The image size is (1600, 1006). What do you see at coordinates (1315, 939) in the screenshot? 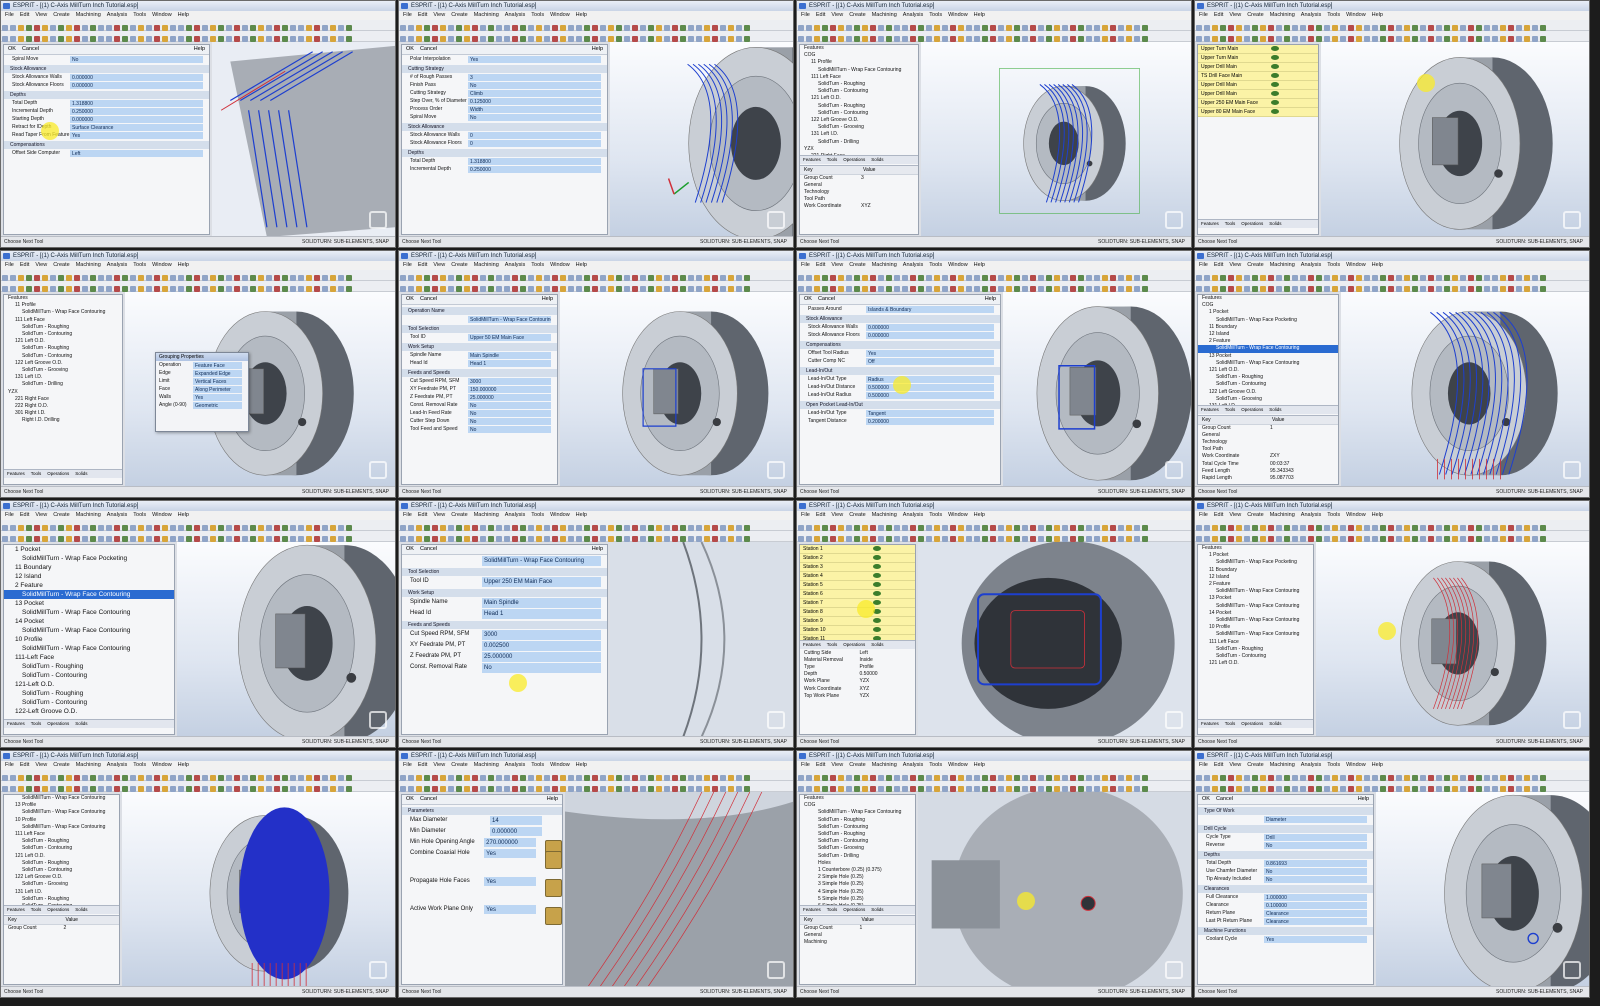
I see `property-value-field: Yes` at bounding box center [1315, 939].